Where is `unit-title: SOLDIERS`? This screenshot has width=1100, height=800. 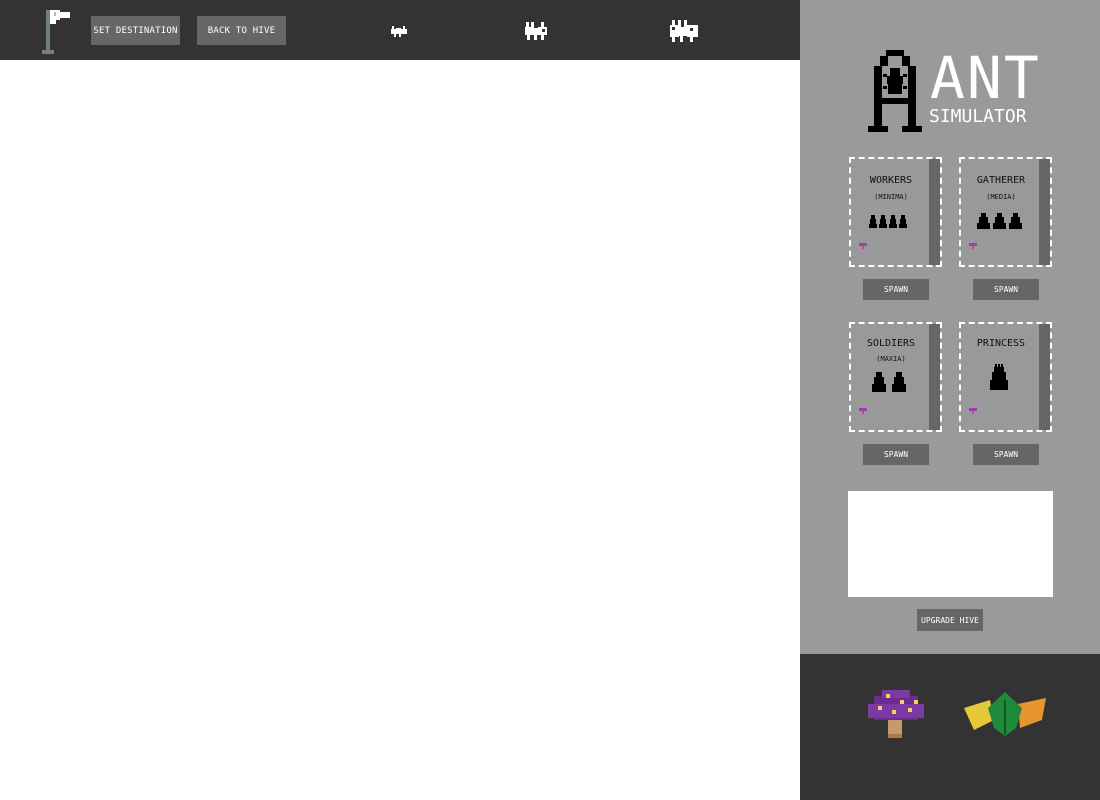 unit-title: SOLDIERS is located at coordinates (891, 343).